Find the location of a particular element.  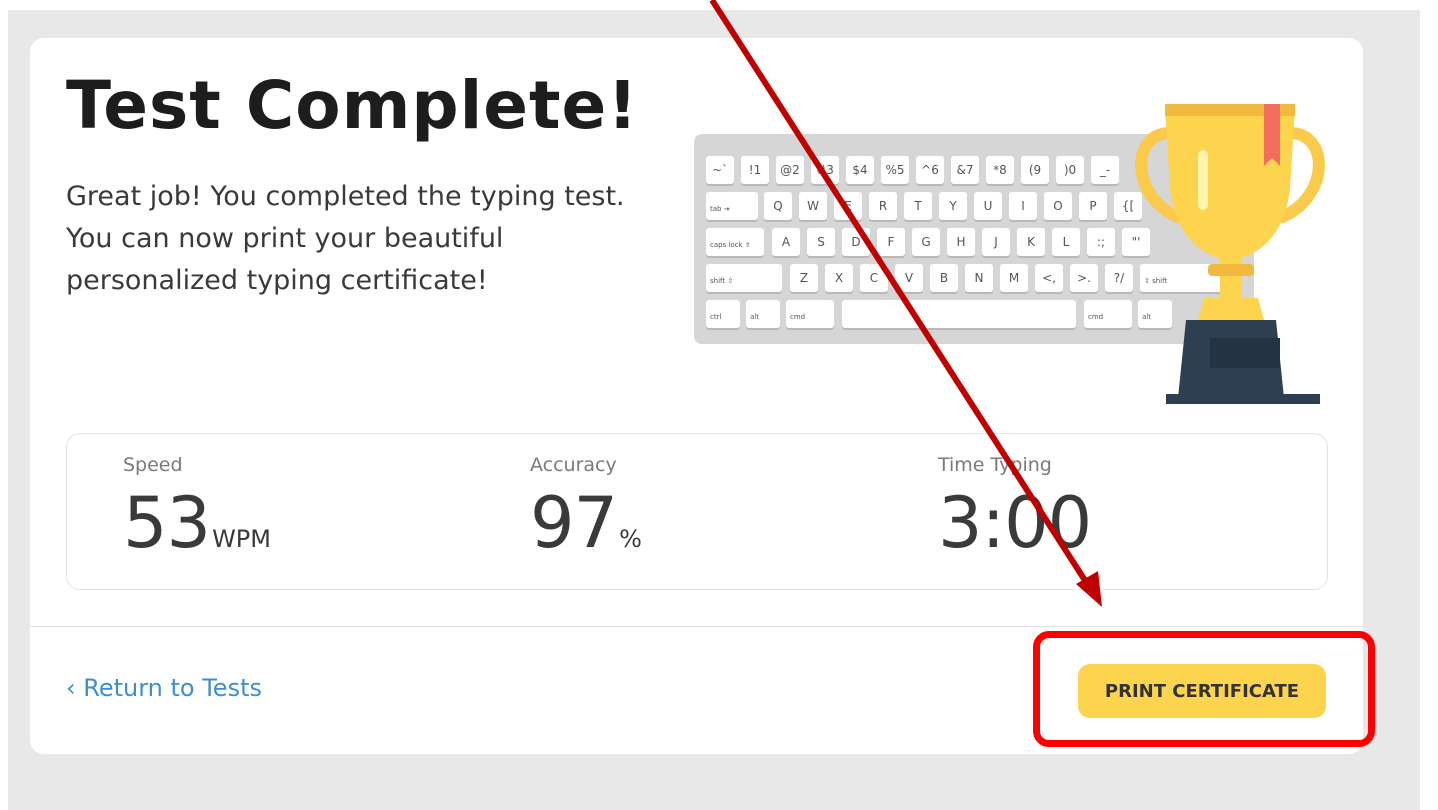

keyboard-key: F is located at coordinates (891, 242).